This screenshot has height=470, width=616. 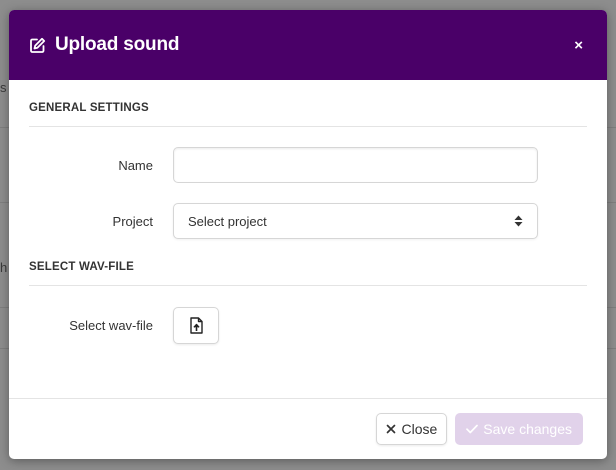 I want to click on project-row: Project Select project, so click(x=308, y=221).